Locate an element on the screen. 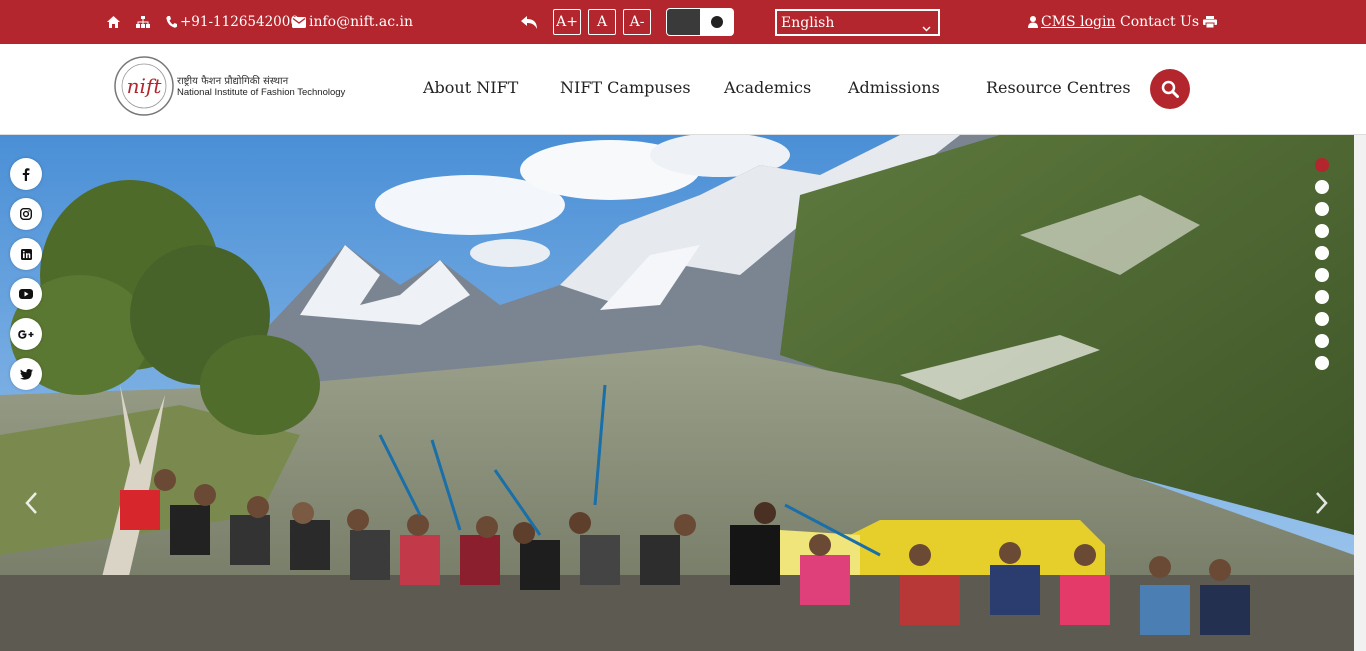  font-decrease-button: A- is located at coordinates (637, 22).